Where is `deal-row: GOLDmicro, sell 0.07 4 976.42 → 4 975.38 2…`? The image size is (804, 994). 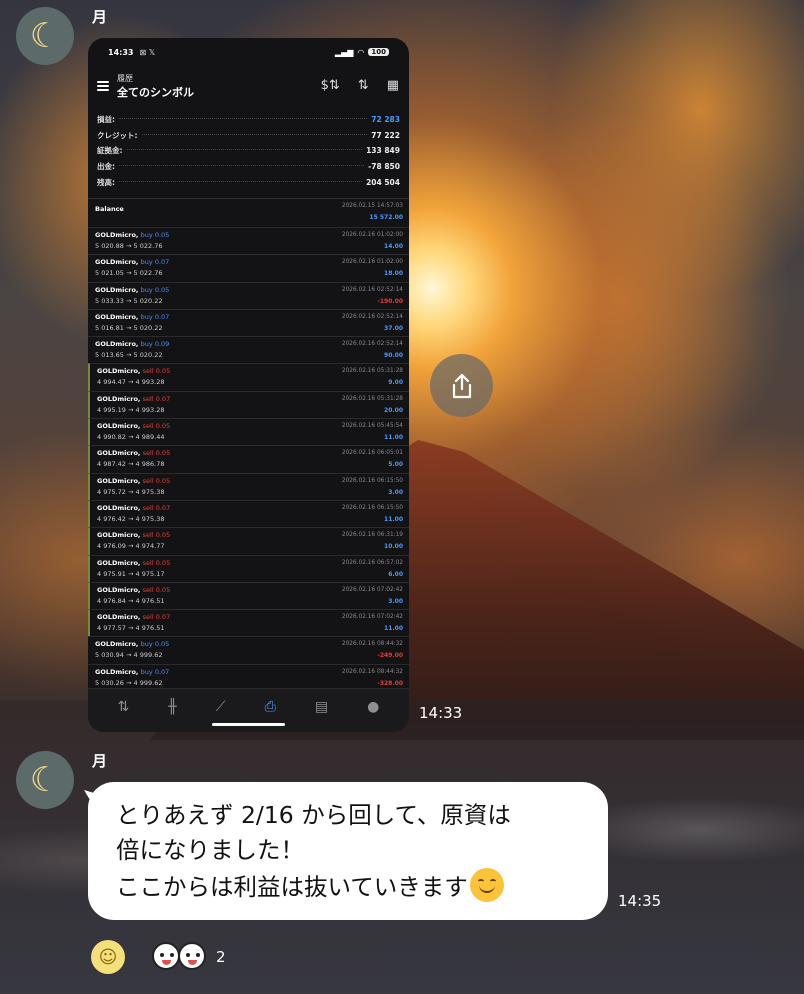
deal-row: GOLDmicro, sell 0.07 4 976.42 → 4 975.38 2… is located at coordinates (248, 513).